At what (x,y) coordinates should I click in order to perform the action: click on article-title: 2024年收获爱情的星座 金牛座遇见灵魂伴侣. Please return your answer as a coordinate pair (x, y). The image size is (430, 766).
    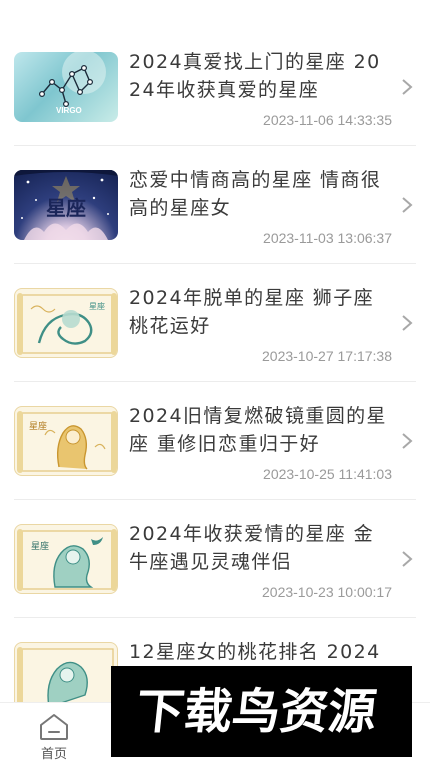
    Looking at the image, I should click on (251, 548).